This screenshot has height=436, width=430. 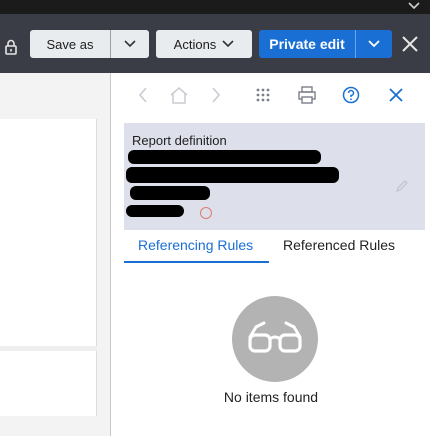 What do you see at coordinates (215, 7) in the screenshot?
I see `window-top-strip` at bounding box center [215, 7].